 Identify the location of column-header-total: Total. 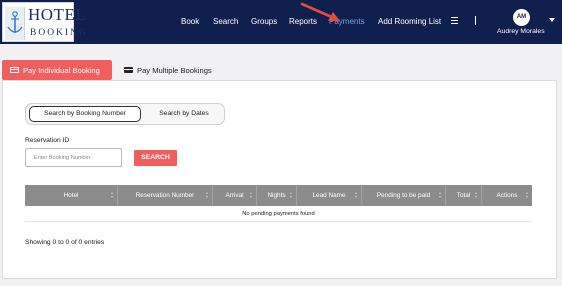
(464, 195).